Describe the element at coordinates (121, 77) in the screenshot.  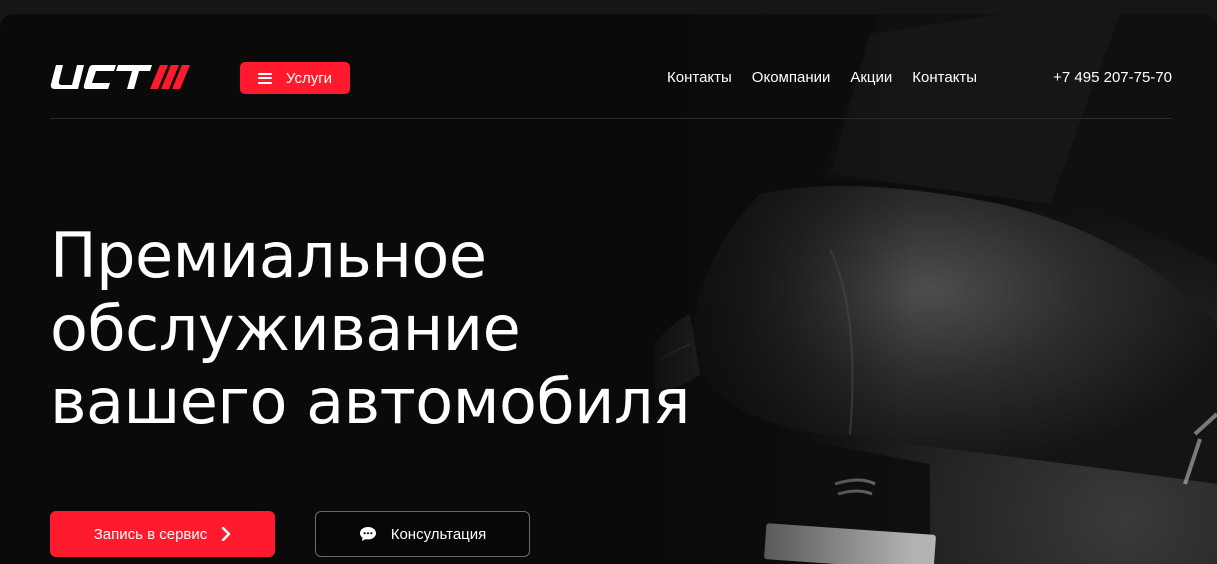
I see `brand-logo` at that location.